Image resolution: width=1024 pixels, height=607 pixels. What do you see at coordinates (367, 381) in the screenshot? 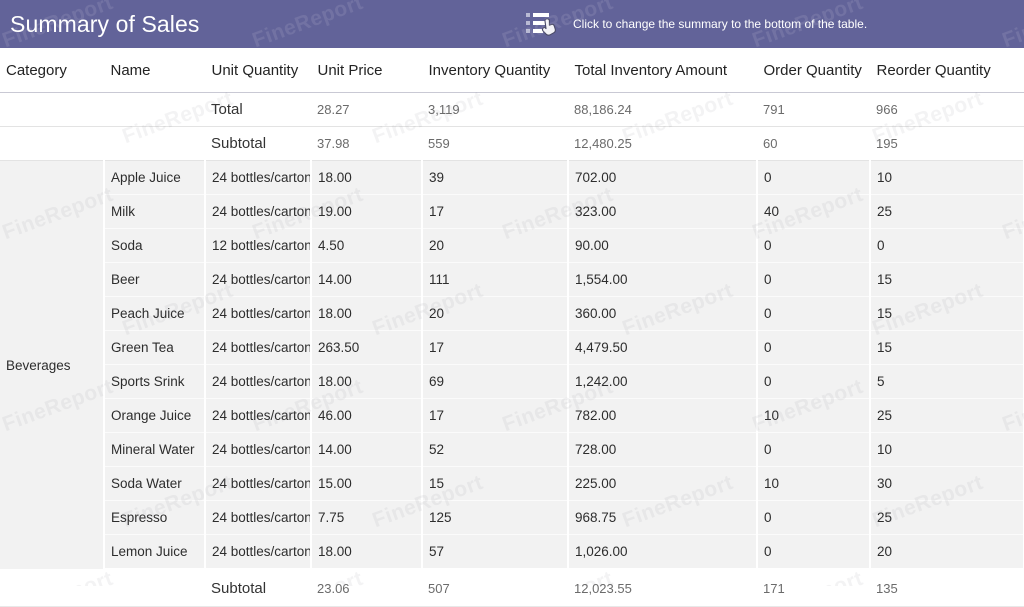
I see `cell-unit-price: 18.00` at bounding box center [367, 381].